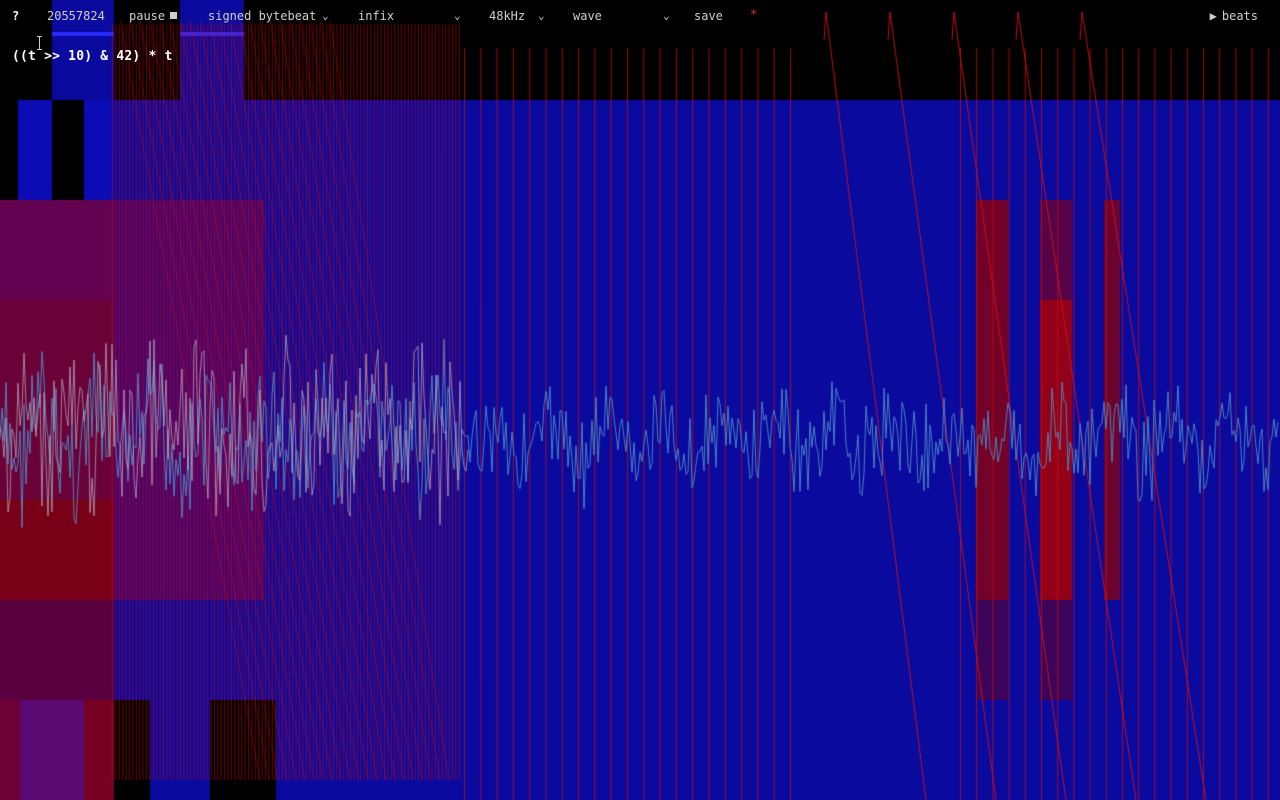  I want to click on pause-button: pause, so click(153, 16).